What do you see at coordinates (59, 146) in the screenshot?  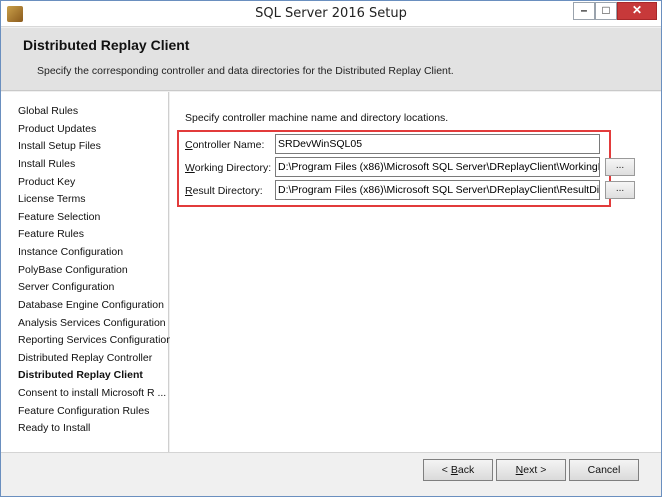 I see `nav-item-install-setup-files: Install Setup Files` at bounding box center [59, 146].